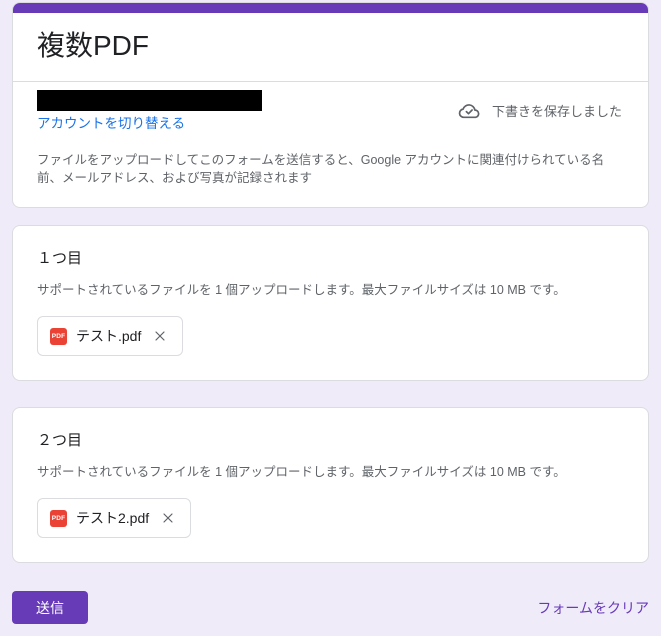 This screenshot has height=636, width=661. I want to click on uploaded-file-chip: PDF テスト2.pdf, so click(114, 518).